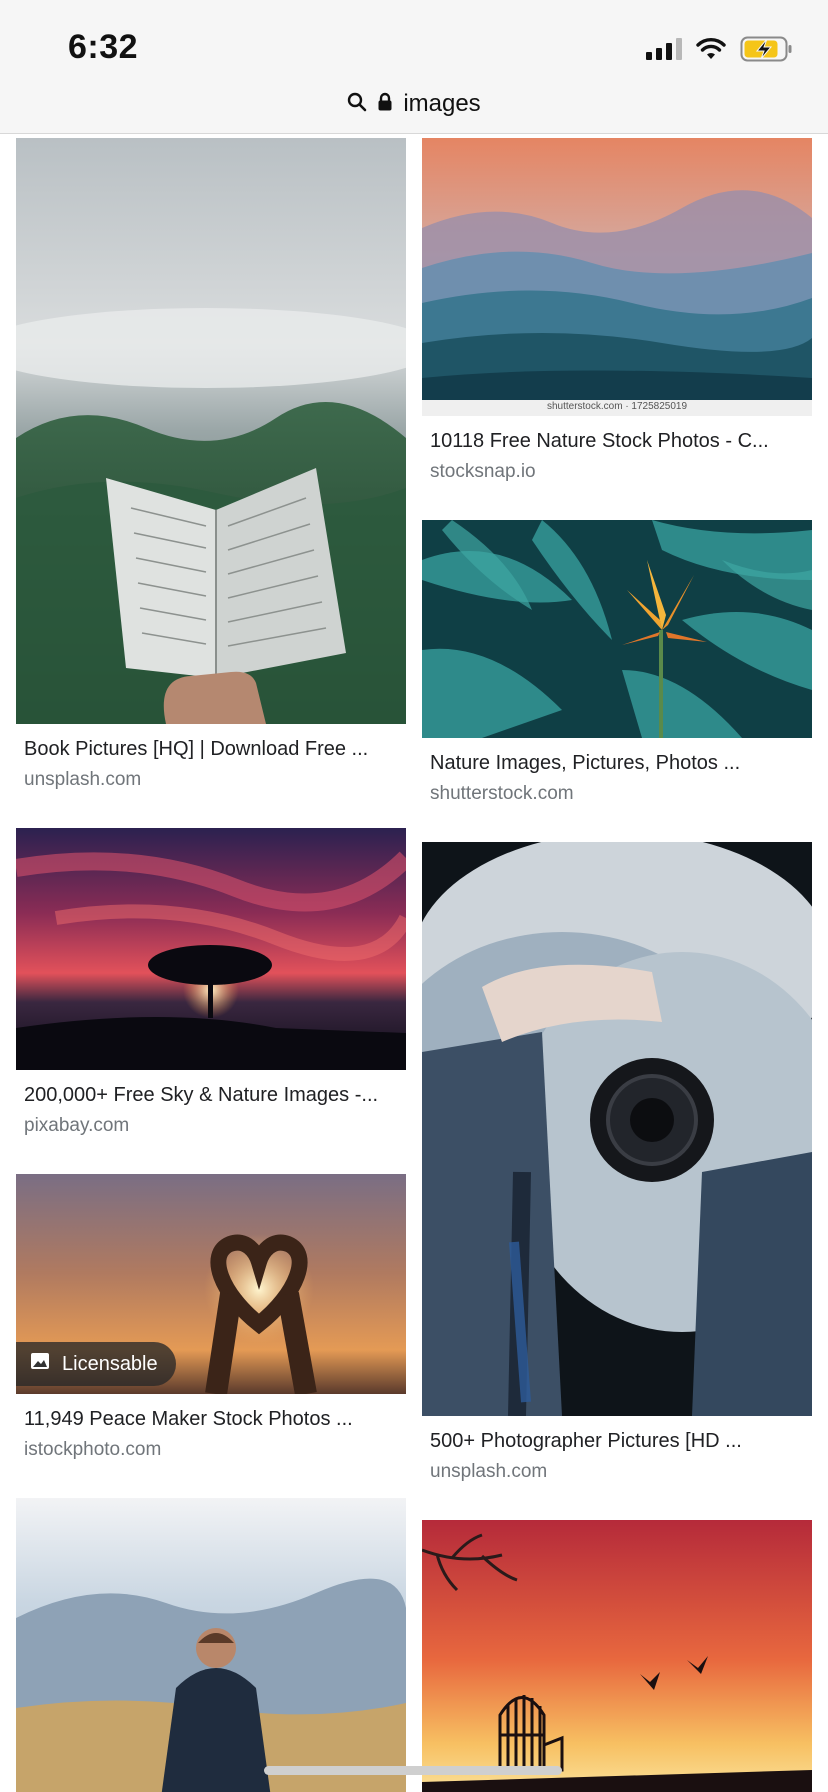 The image size is (828, 1792). I want to click on home-indicator, so click(413, 1770).